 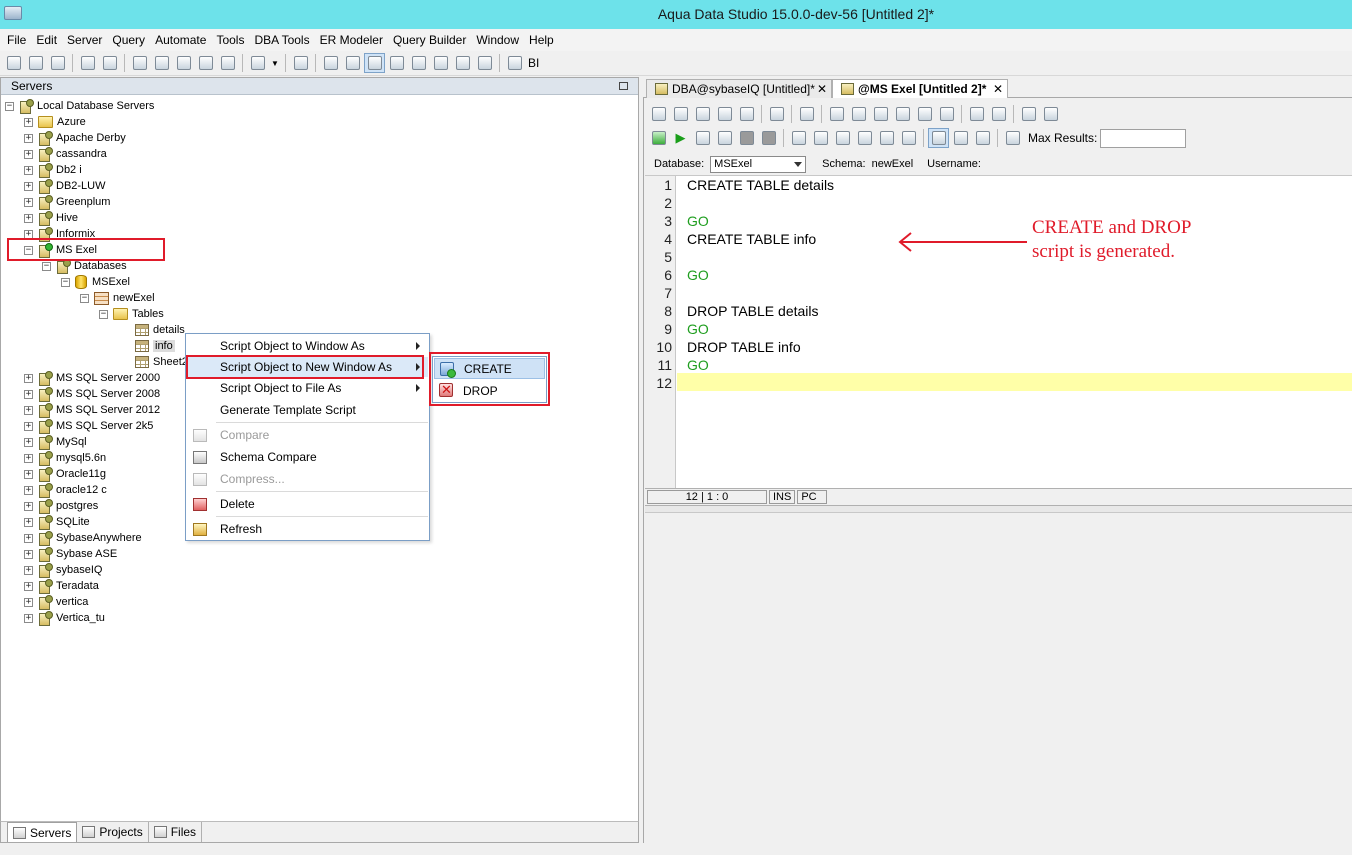 I want to click on query-builder-icon, so click(x=183, y=63).